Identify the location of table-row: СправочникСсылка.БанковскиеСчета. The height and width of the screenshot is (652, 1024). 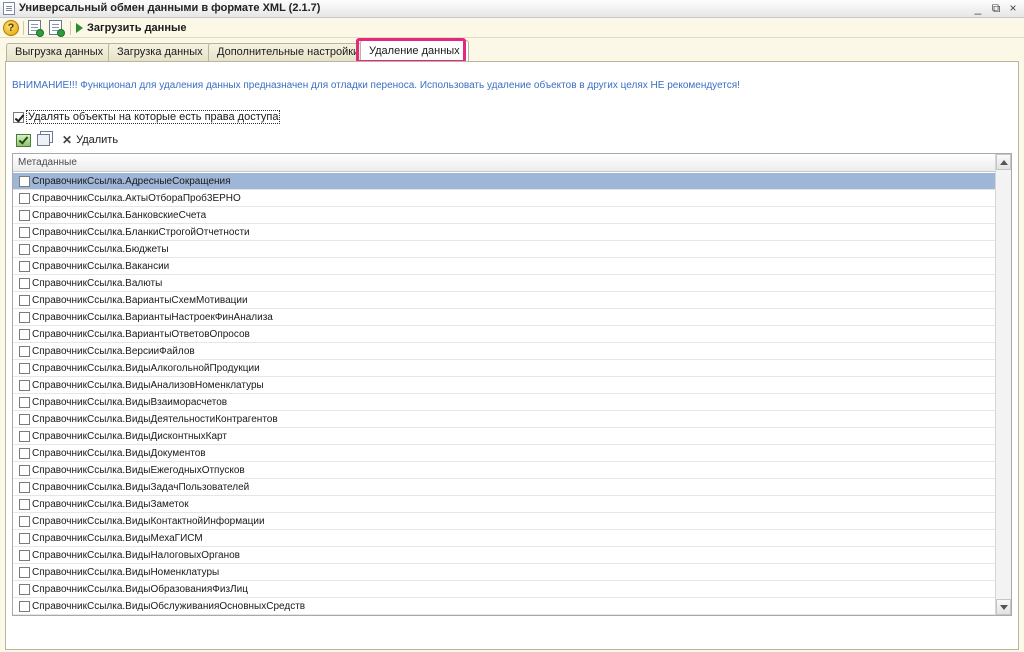
(504, 215).